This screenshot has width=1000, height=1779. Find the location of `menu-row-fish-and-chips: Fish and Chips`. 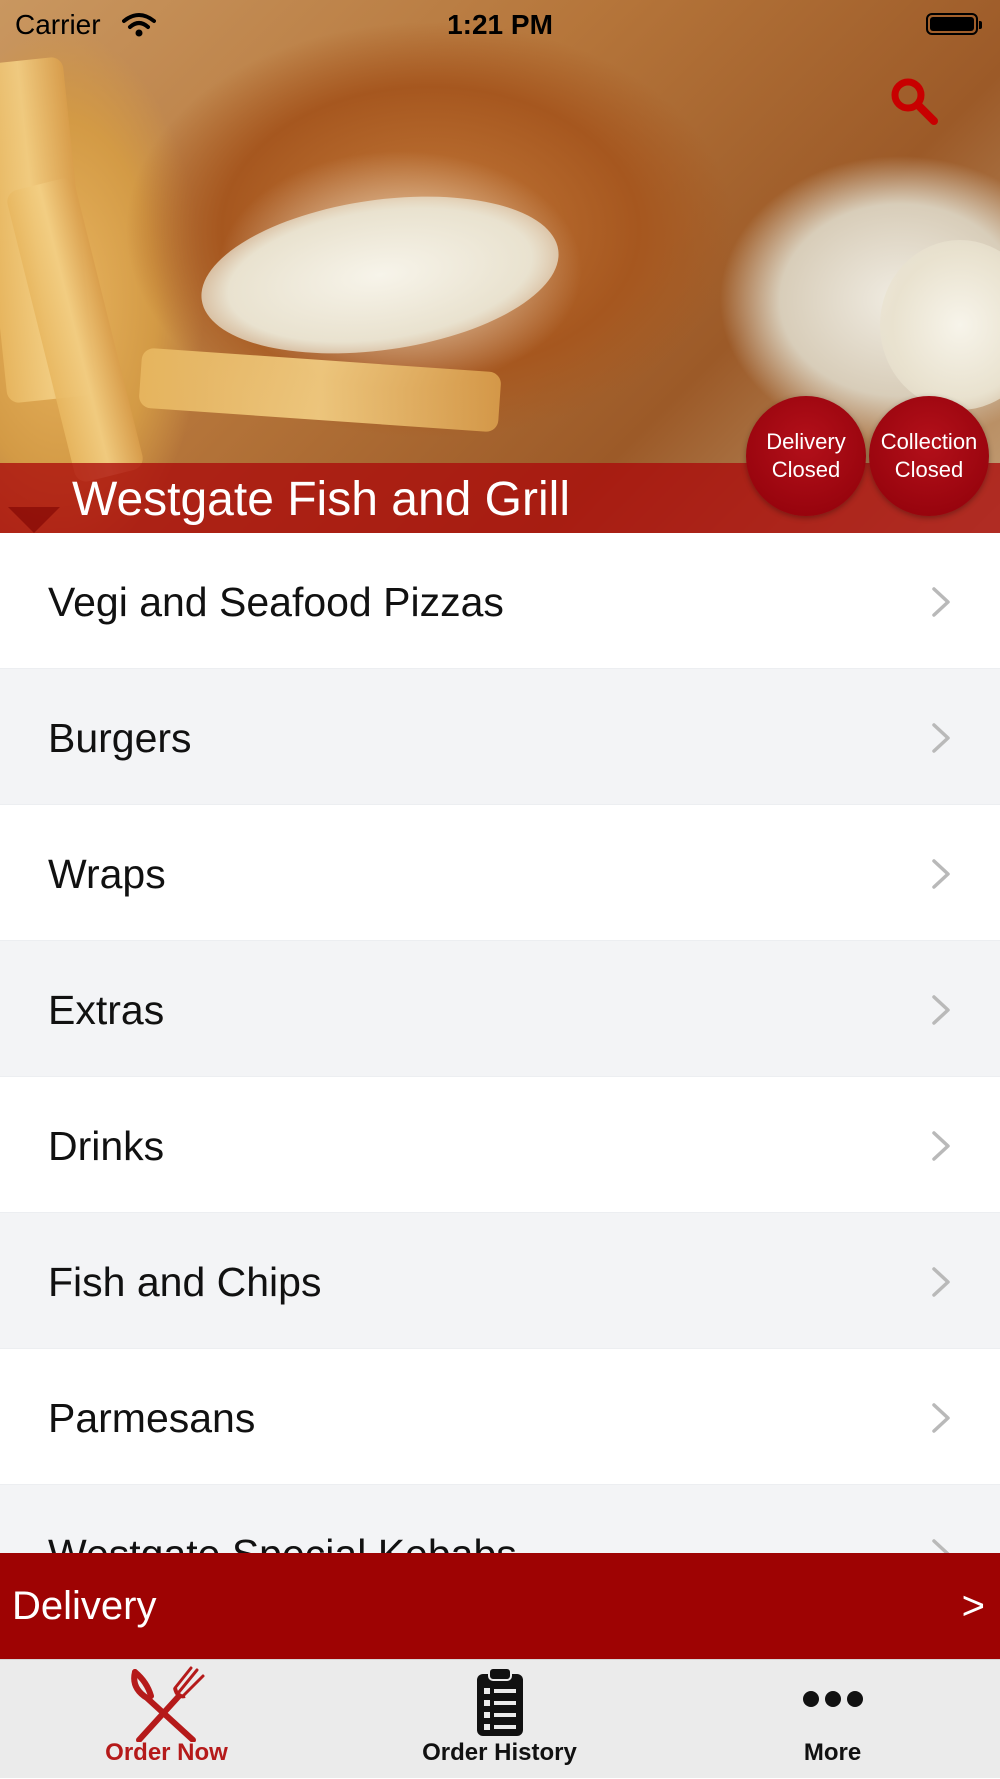

menu-row-fish-and-chips: Fish and Chips is located at coordinates (500, 1281).